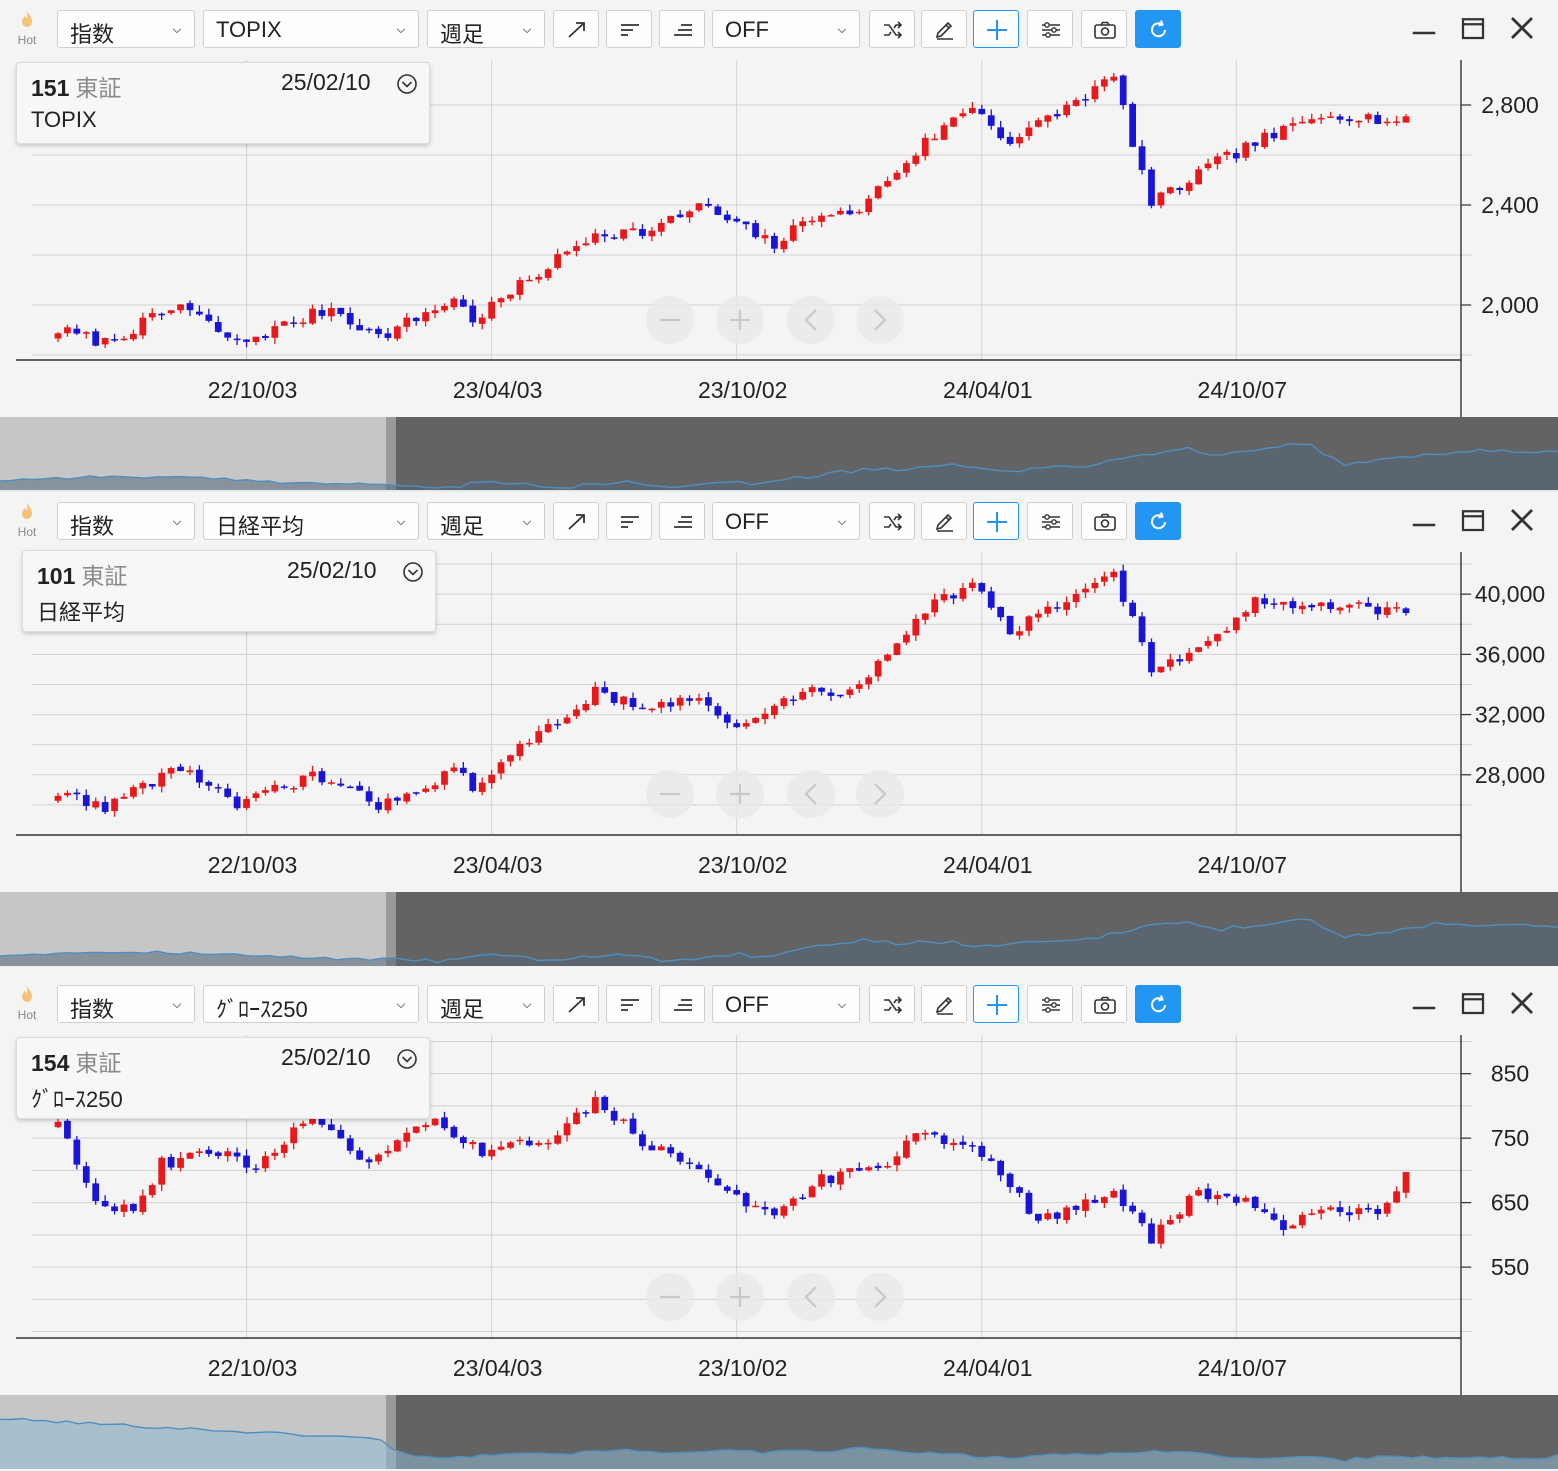  Describe the element at coordinates (223, 103) in the screenshot. I see `symbol-info-card: 151 東証 25/02/10 TOPIX` at that location.